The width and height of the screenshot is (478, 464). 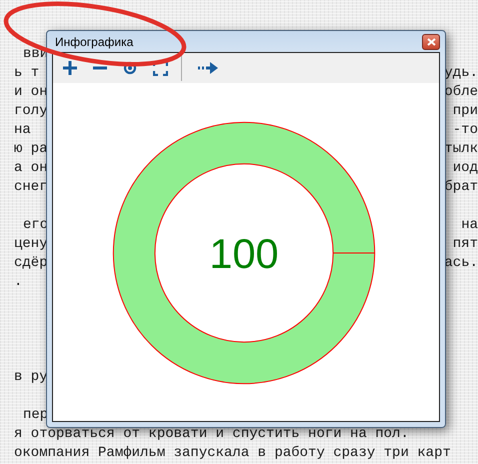 I want to click on document-text: брат, so click(x=461, y=187).